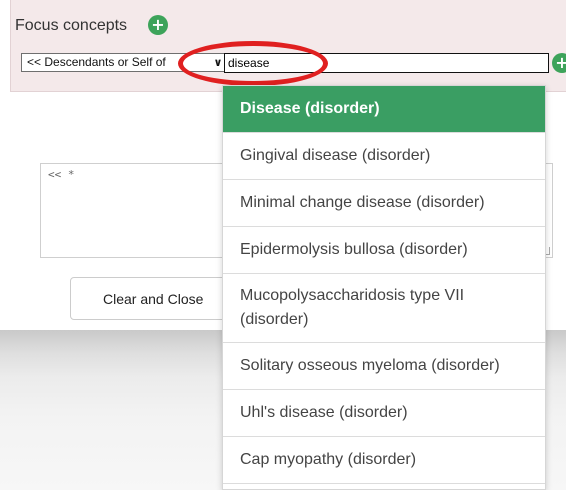 The height and width of the screenshot is (490, 566). Describe the element at coordinates (386, 63) in the screenshot. I see `concept-search-input` at that location.